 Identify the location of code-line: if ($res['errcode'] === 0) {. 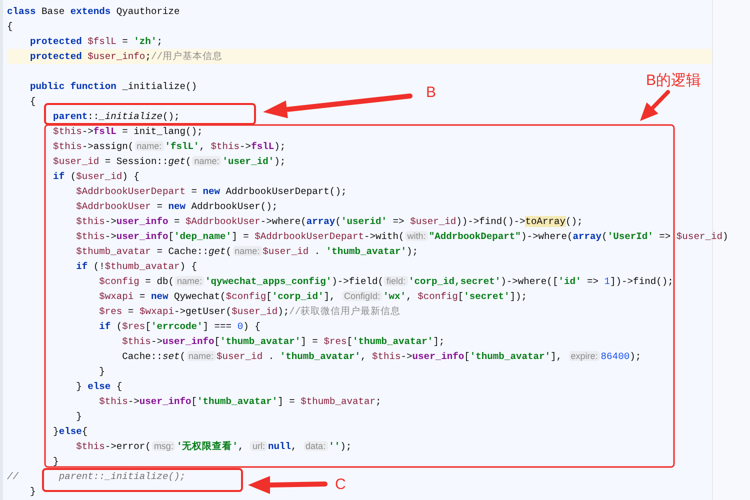
(179, 327).